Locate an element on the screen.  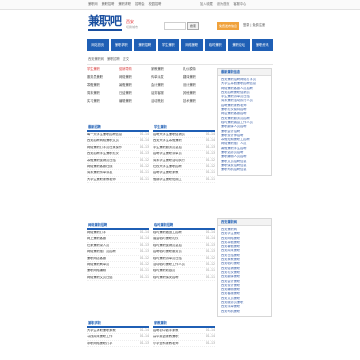
item-link: 西安大学生寒假兼职 is located at coordinates (167, 140).